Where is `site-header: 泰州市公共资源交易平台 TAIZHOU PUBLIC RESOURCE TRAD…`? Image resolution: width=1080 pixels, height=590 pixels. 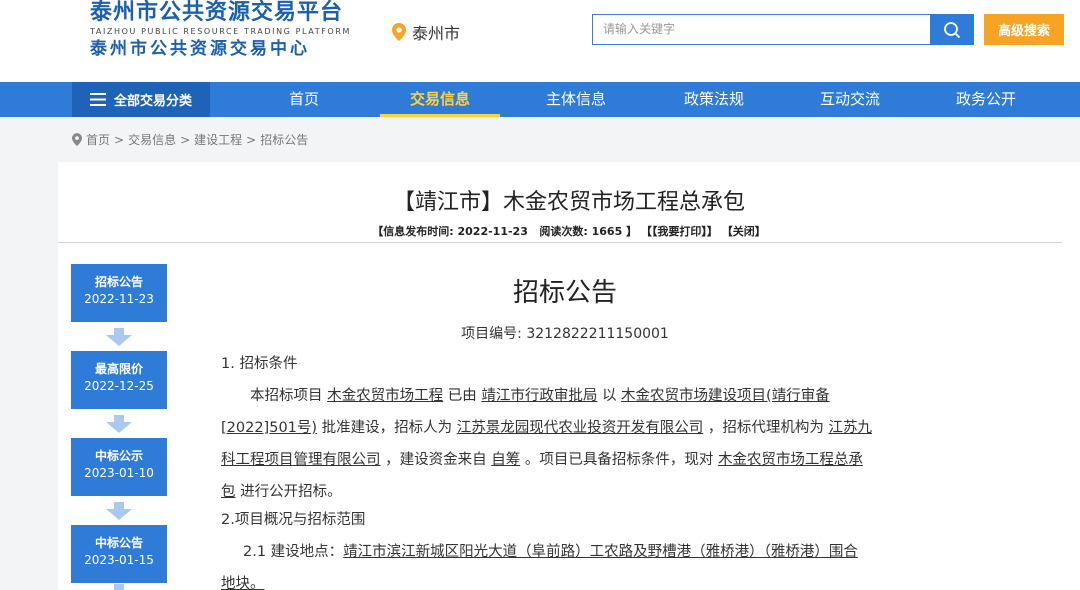
site-header: 泰州市公共资源交易平台 TAIZHOU PUBLIC RESOURCE TRAD… is located at coordinates (540, 41).